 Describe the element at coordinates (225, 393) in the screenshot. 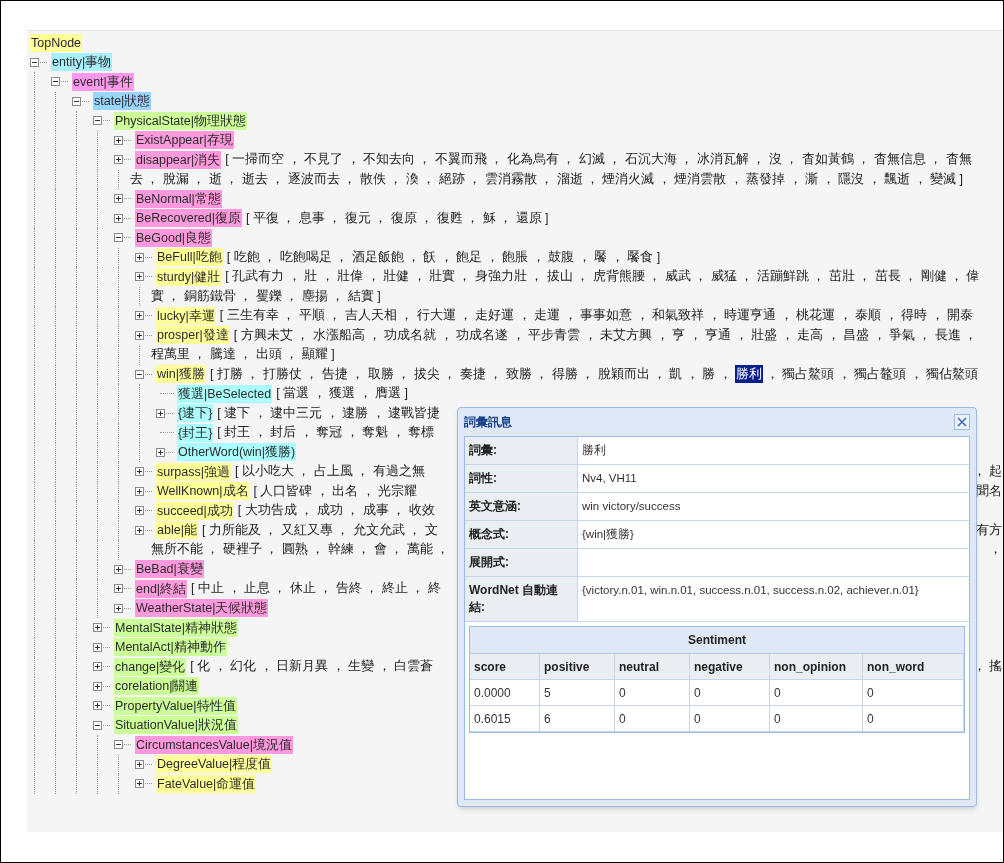

I see `node-label: 獲選|BeSelected` at that location.